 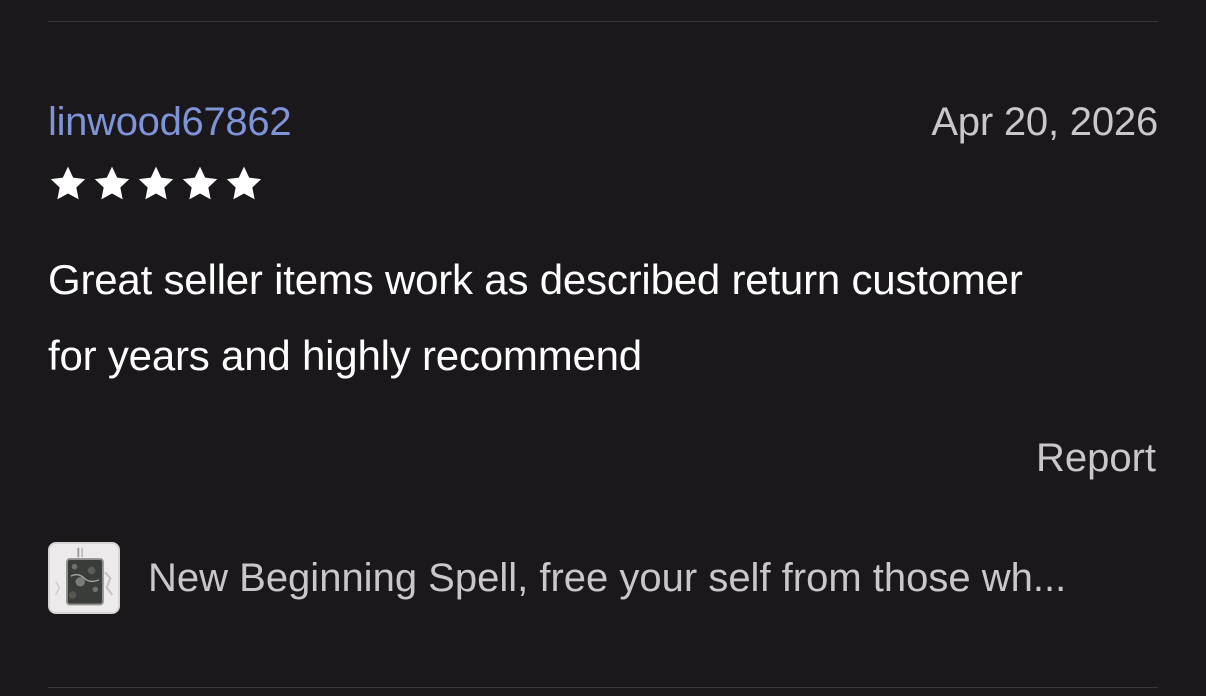 I want to click on product-thumbnail, so click(x=84, y=578).